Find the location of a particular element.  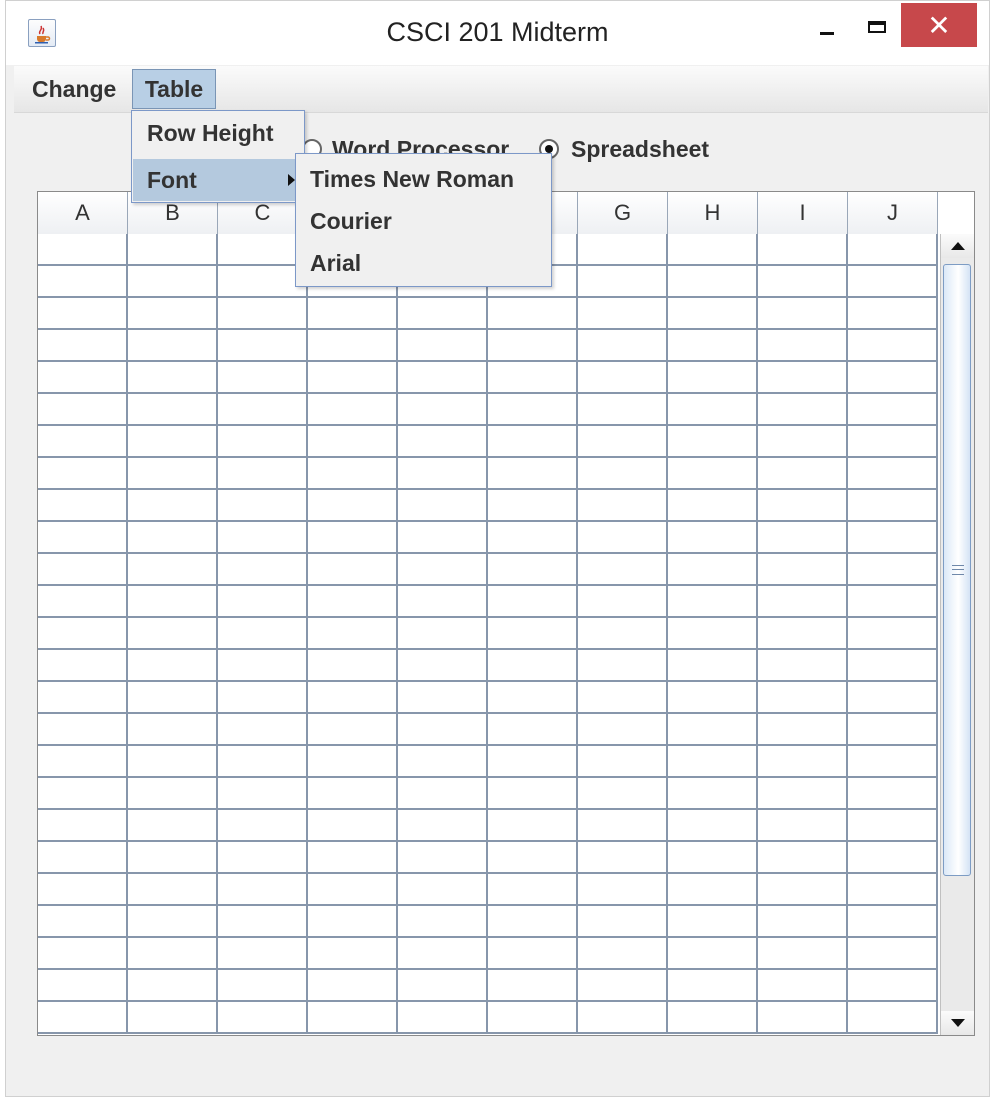

column-header-i: I is located at coordinates (803, 213).